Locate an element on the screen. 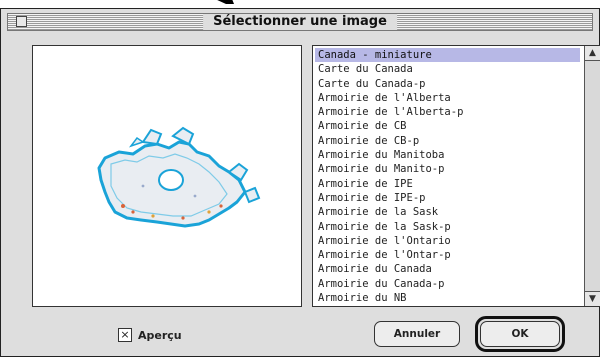  canada-map-thumbnail is located at coordinates (179, 177).